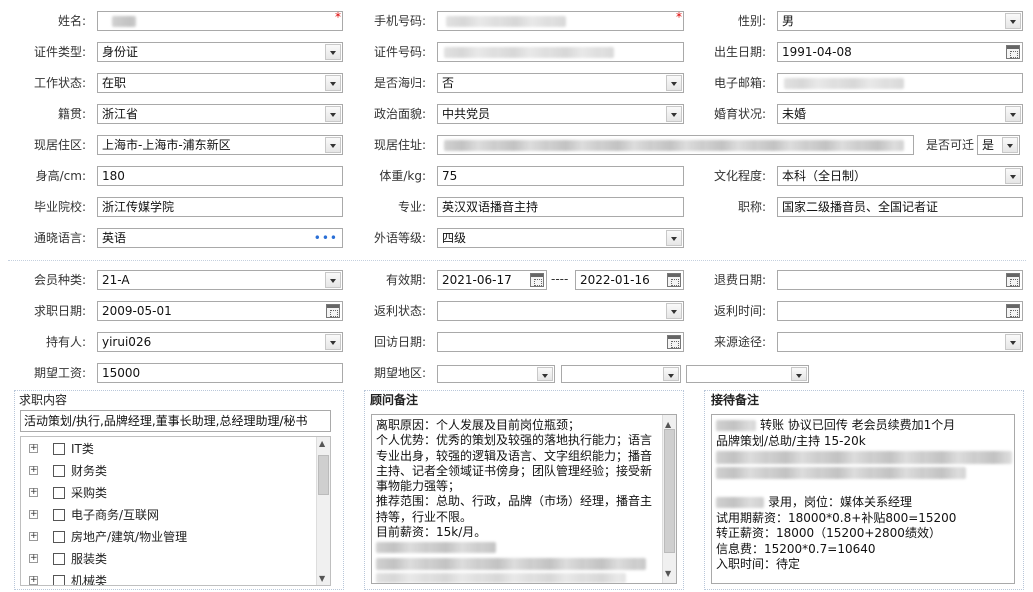 The width and height of the screenshot is (1033, 592). Describe the element at coordinates (220, 311) in the screenshot. I see `jobseek-date-input: 2009-05-01` at that location.